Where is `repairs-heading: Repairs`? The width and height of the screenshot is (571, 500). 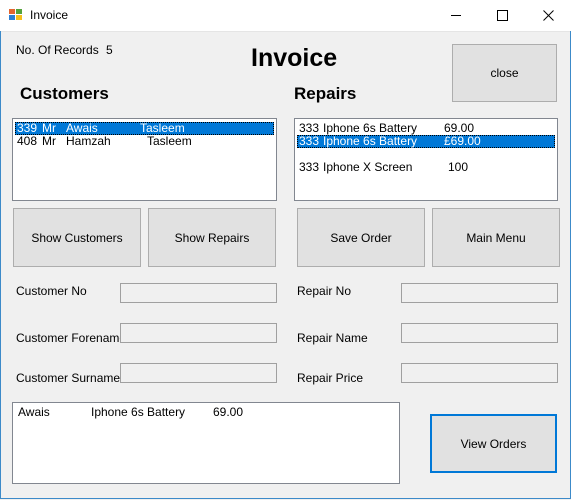
repairs-heading: Repairs is located at coordinates (325, 93).